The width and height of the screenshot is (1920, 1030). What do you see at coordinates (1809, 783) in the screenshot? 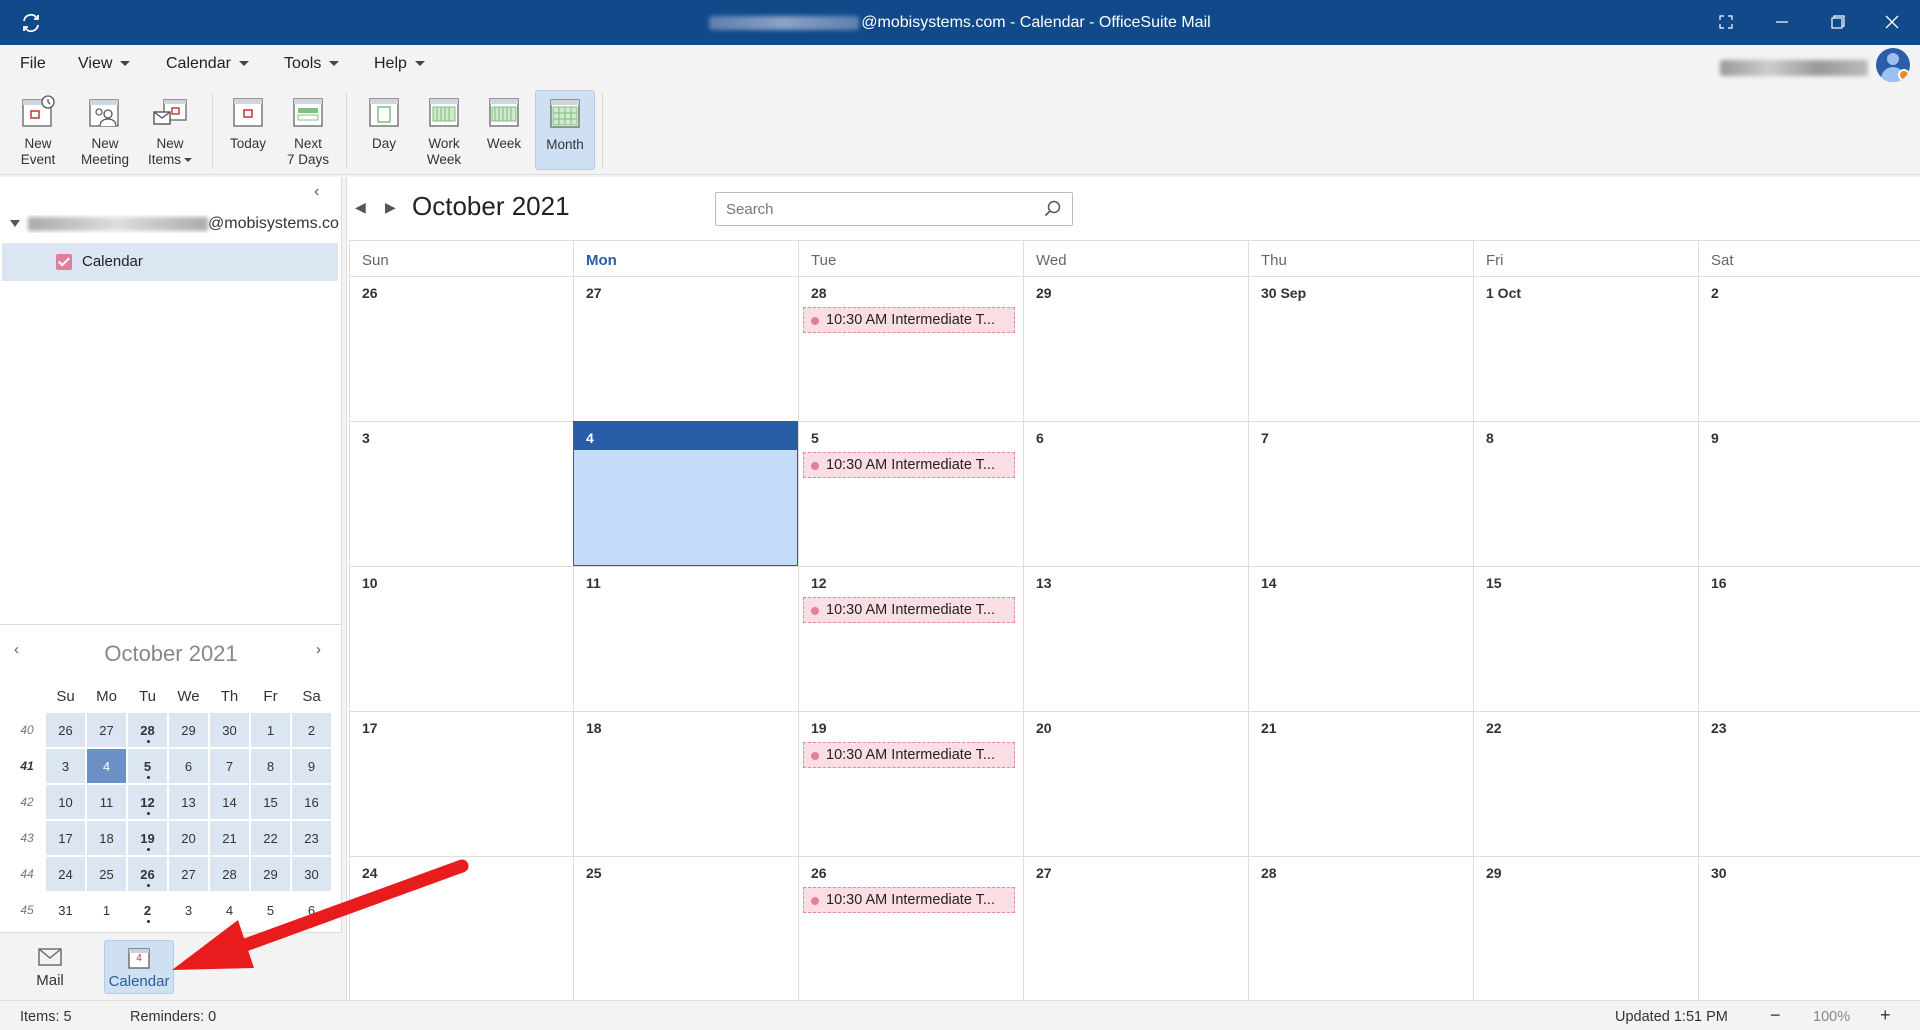
I see `day-cell: 23` at bounding box center [1809, 783].